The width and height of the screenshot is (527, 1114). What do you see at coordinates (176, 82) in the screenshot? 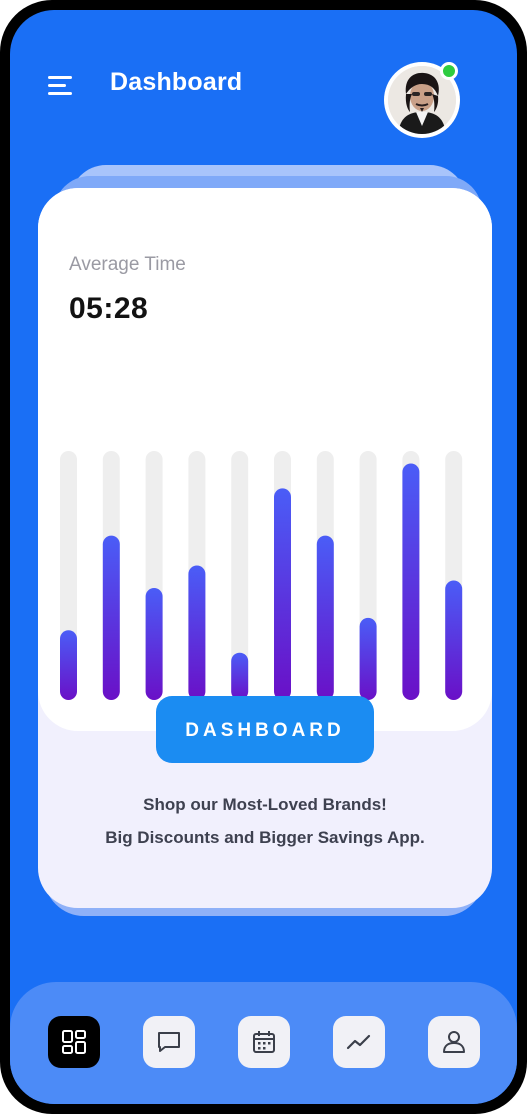
I see `page-title: Dashboard` at bounding box center [176, 82].